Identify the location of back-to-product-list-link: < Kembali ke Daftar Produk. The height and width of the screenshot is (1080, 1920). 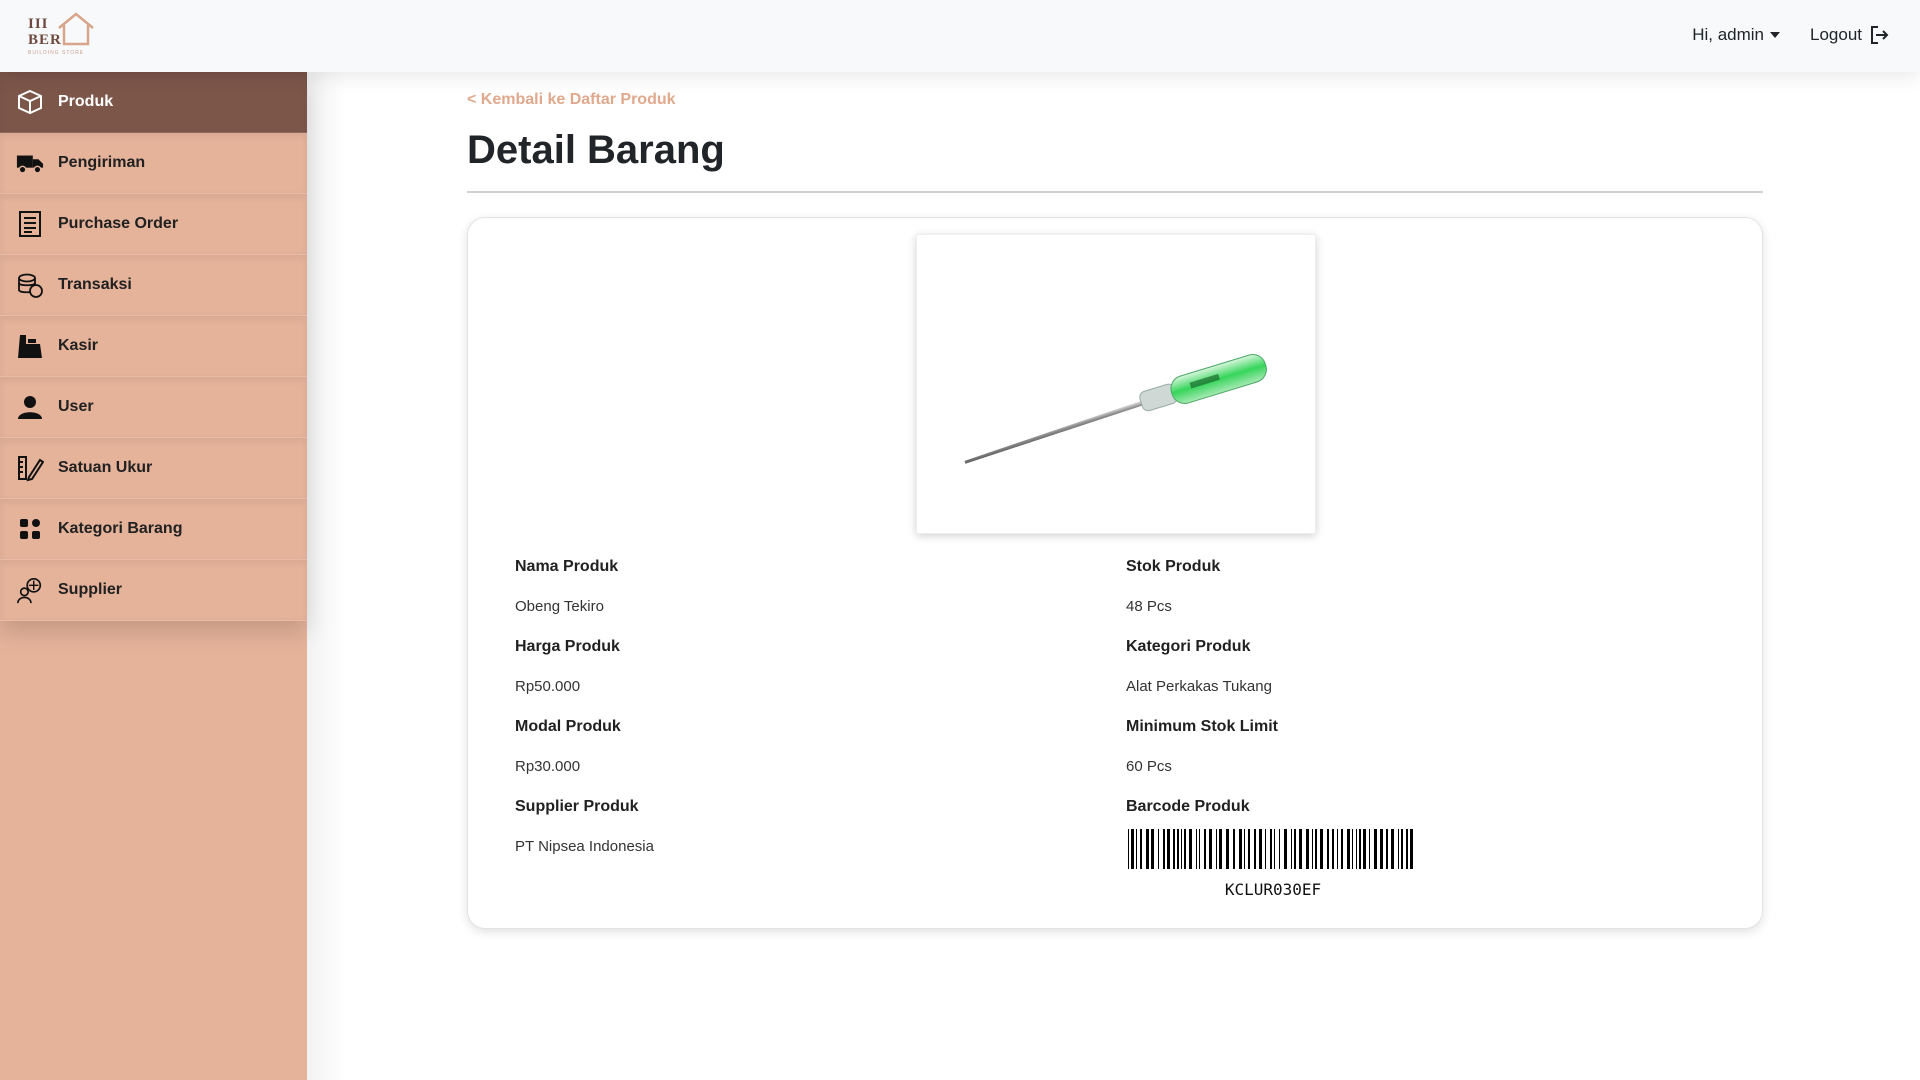
(571, 100).